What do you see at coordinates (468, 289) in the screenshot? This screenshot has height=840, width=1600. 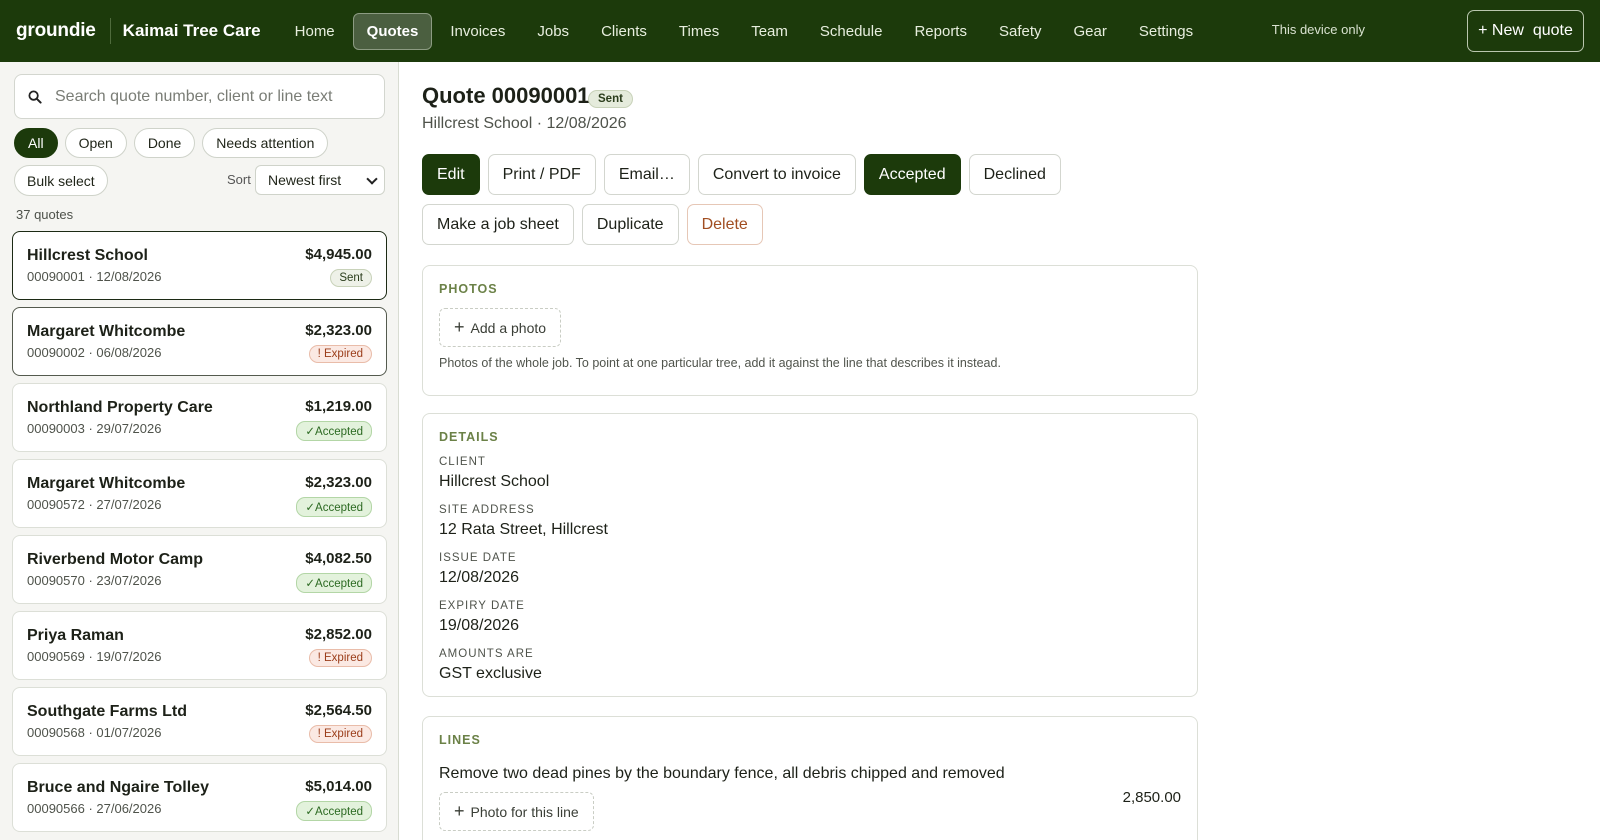 I see `photos-heading: PHOTOS` at bounding box center [468, 289].